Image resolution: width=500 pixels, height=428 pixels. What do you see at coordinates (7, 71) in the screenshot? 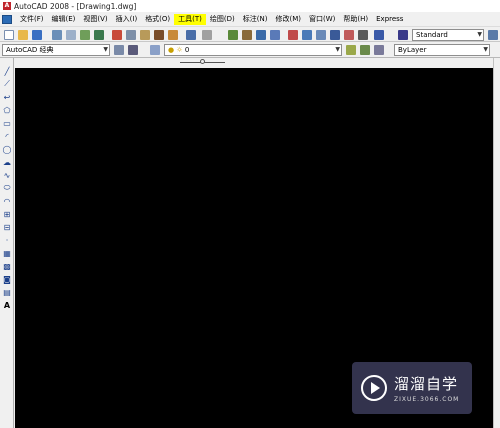
I see `line-icon: ╱` at bounding box center [7, 71].